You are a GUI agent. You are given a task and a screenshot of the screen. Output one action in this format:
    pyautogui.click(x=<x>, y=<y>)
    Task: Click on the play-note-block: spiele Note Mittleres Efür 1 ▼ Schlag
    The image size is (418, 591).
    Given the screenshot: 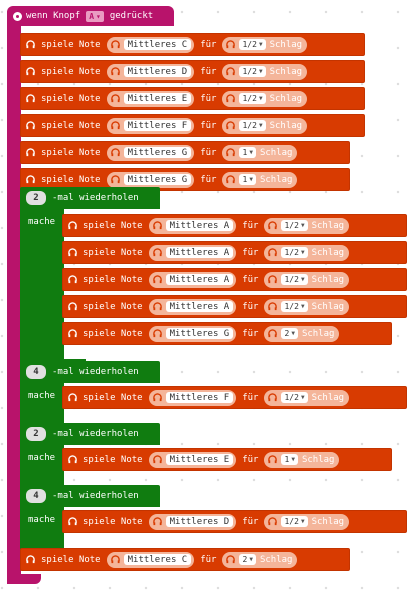 What is the action you would take?
    pyautogui.click(x=227, y=459)
    